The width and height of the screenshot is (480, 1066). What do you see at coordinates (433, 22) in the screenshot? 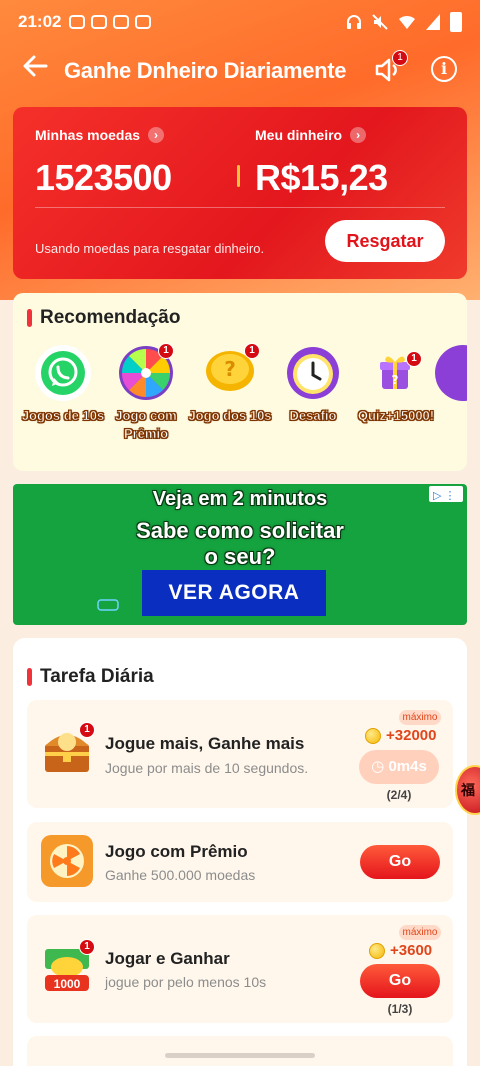
I see `signal-icon` at bounding box center [433, 22].